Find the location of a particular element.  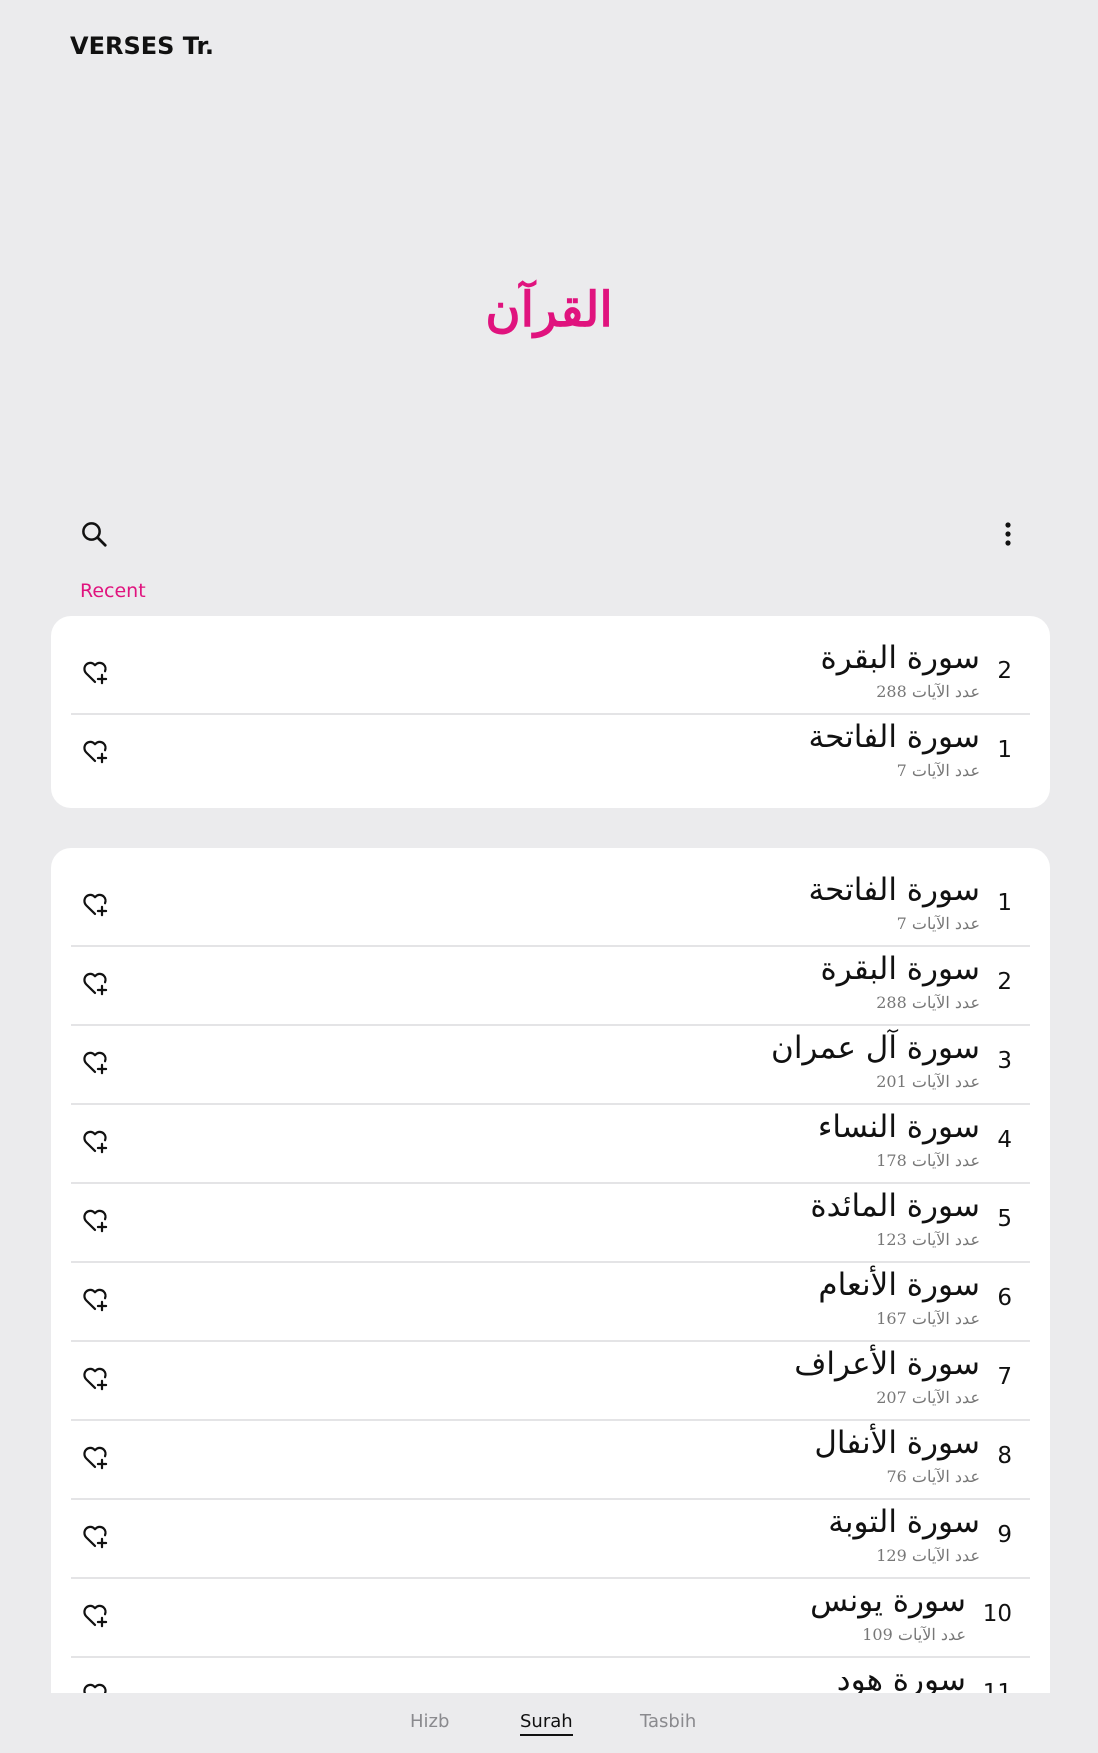

bottom-nav: Hizb Surah Tasbih is located at coordinates (549, 1723).